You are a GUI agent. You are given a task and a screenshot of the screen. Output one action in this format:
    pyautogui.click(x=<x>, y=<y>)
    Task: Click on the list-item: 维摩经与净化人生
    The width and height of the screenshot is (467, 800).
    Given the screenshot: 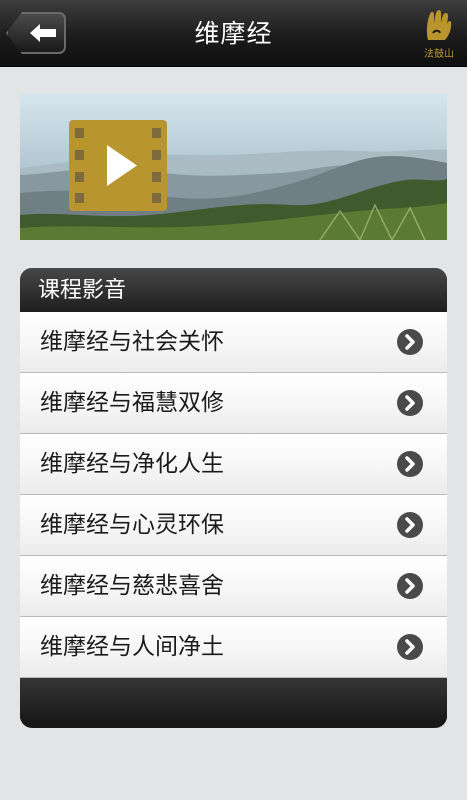 What is the action you would take?
    pyautogui.click(x=233, y=464)
    